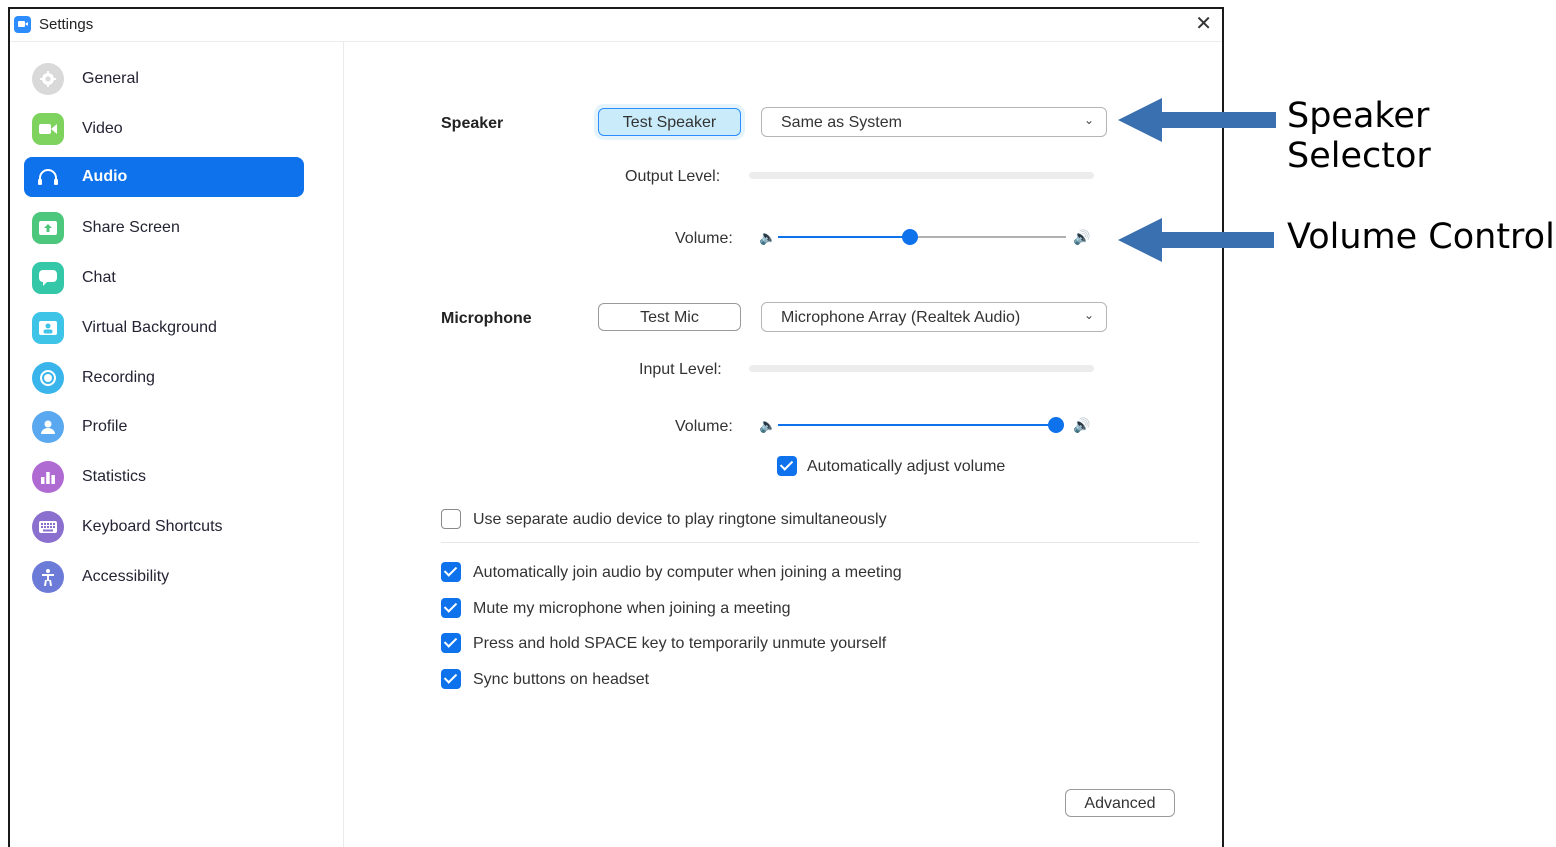 Image resolution: width=1556 pixels, height=847 pixels. Describe the element at coordinates (48, 577) in the screenshot. I see `accessibility-icon` at that location.